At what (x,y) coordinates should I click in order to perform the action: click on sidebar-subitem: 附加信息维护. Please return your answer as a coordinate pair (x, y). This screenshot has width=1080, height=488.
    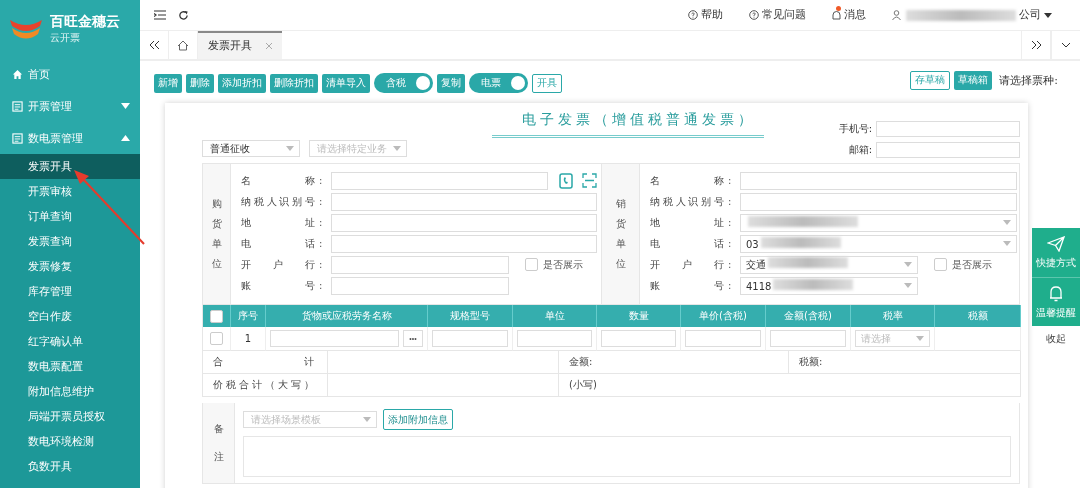
    Looking at the image, I should click on (70, 391).